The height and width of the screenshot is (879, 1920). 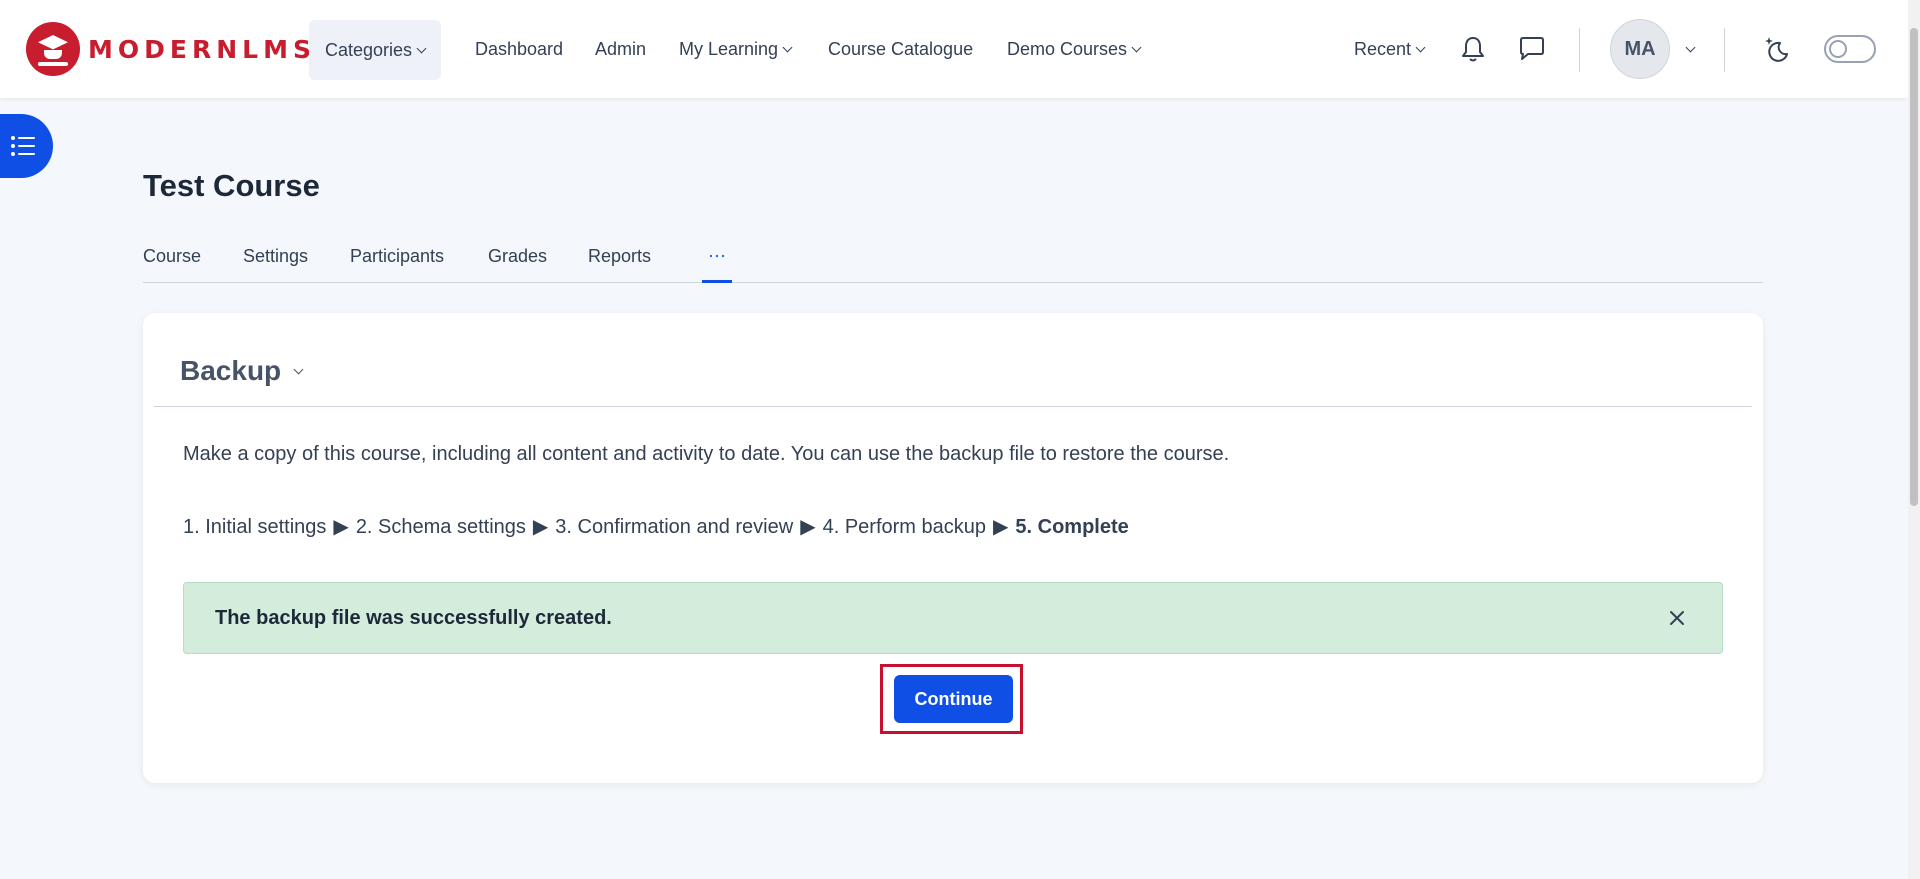 What do you see at coordinates (953, 699) in the screenshot?
I see `continue-button: Continue` at bounding box center [953, 699].